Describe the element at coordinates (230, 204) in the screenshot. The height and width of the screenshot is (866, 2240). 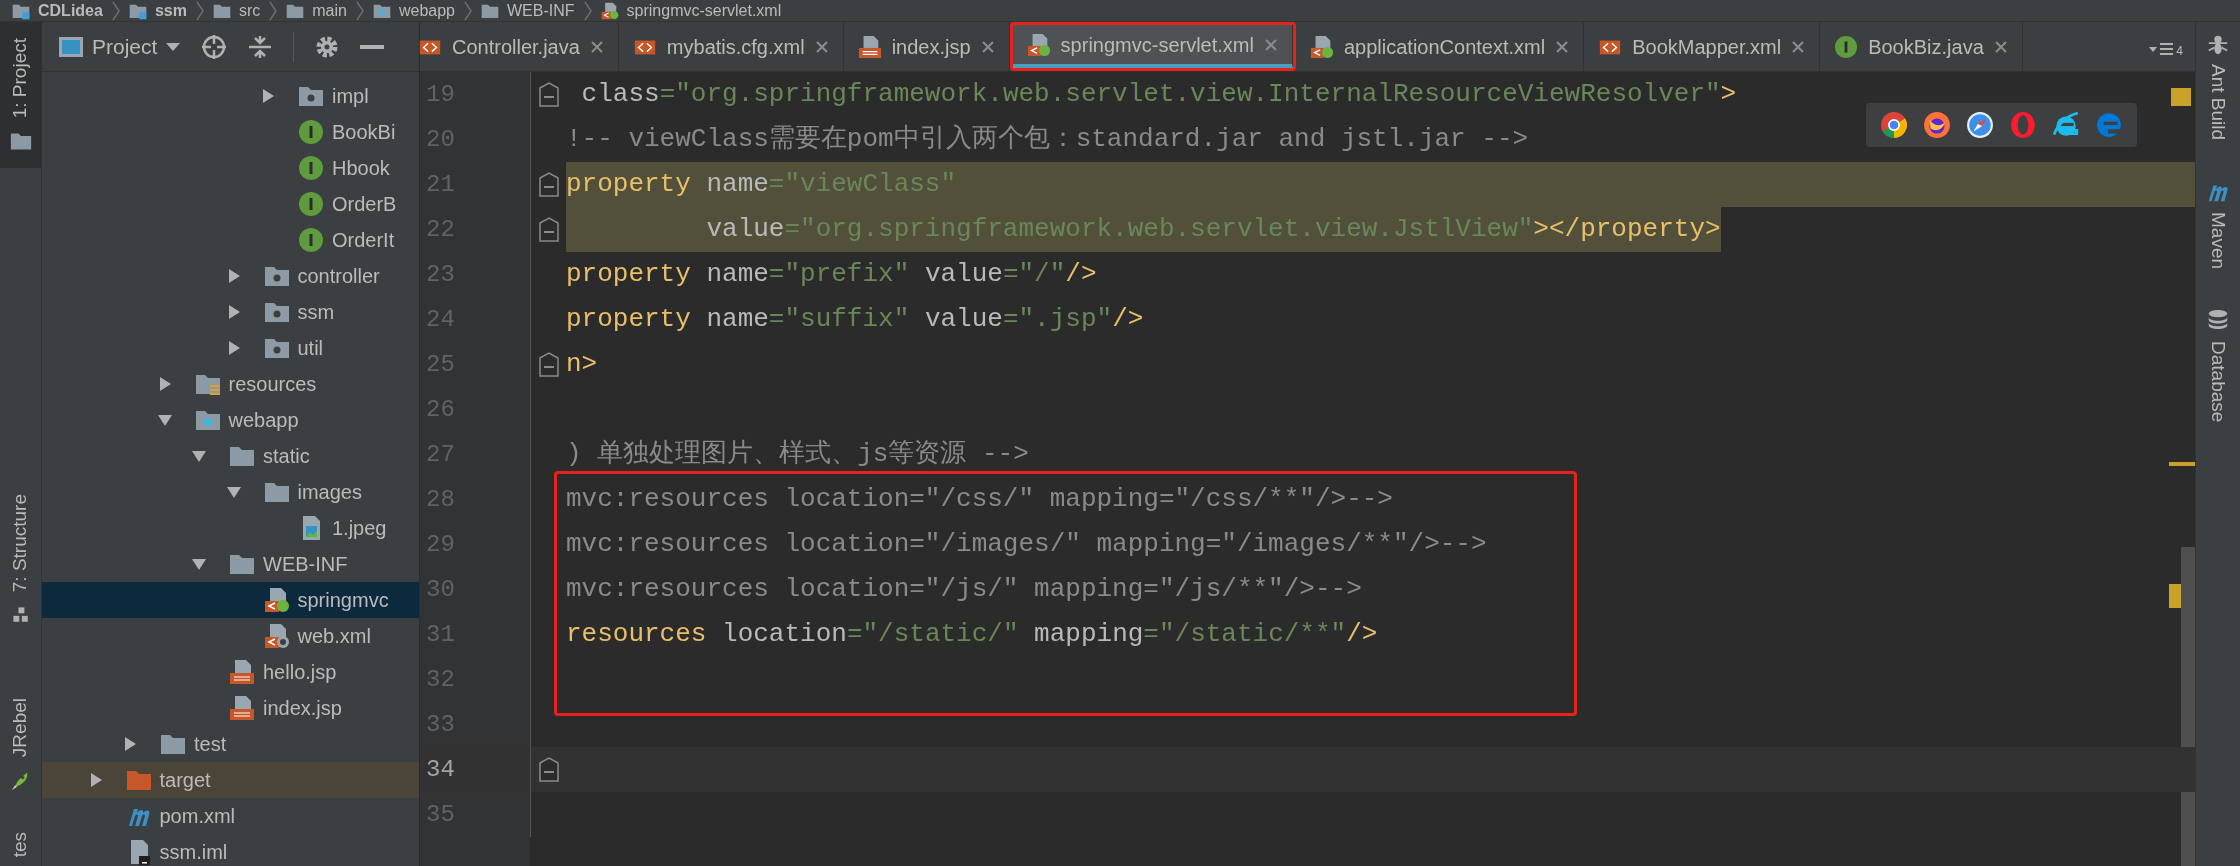
I see `tree-item: OrderB` at that location.